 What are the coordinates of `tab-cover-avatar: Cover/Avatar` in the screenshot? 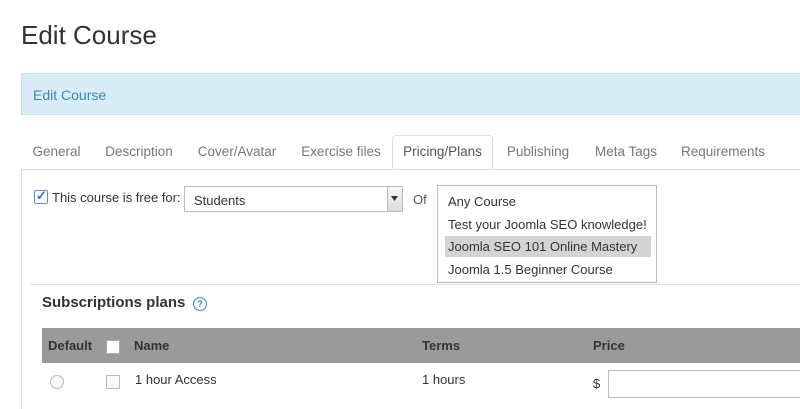 It's located at (237, 151).